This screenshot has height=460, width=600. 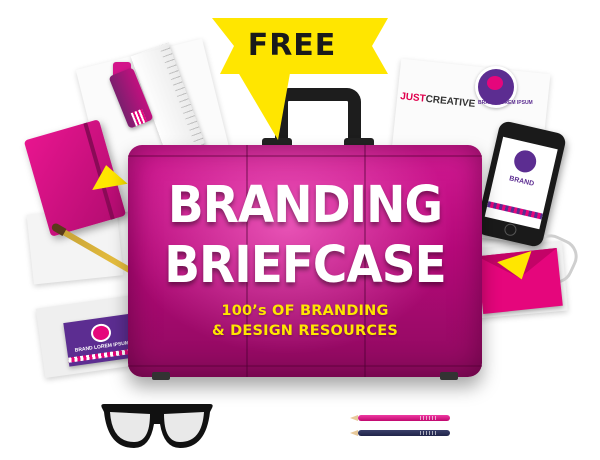 What do you see at coordinates (305, 265) in the screenshot?
I see `headline-line2: BRIEFCASE` at bounding box center [305, 265].